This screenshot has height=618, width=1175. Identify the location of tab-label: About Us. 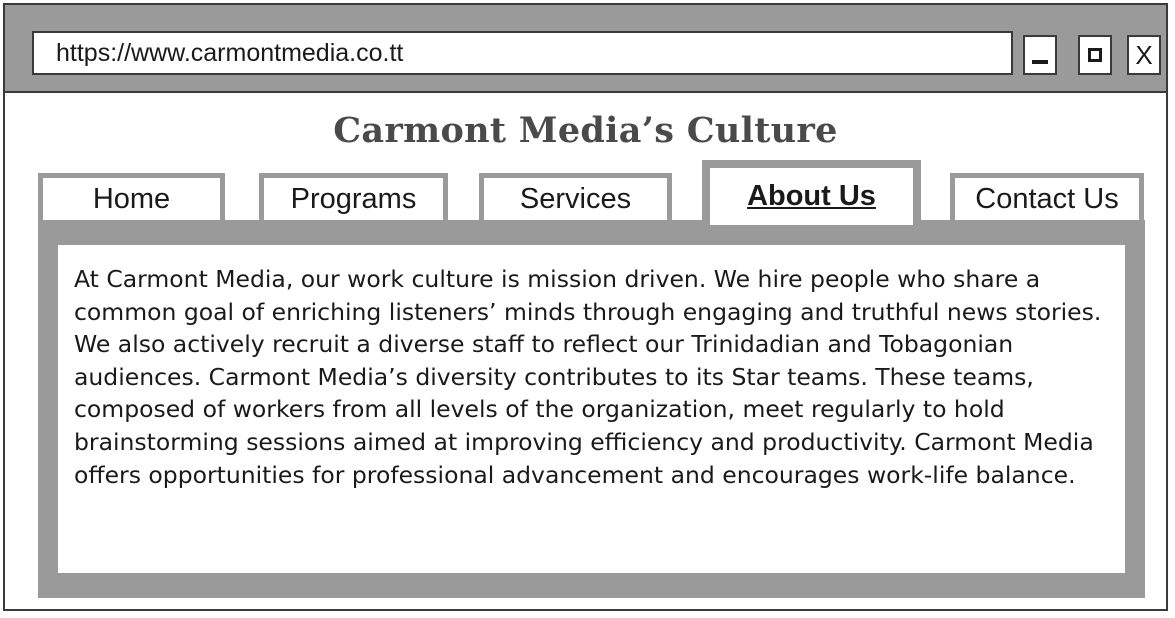
(811, 196).